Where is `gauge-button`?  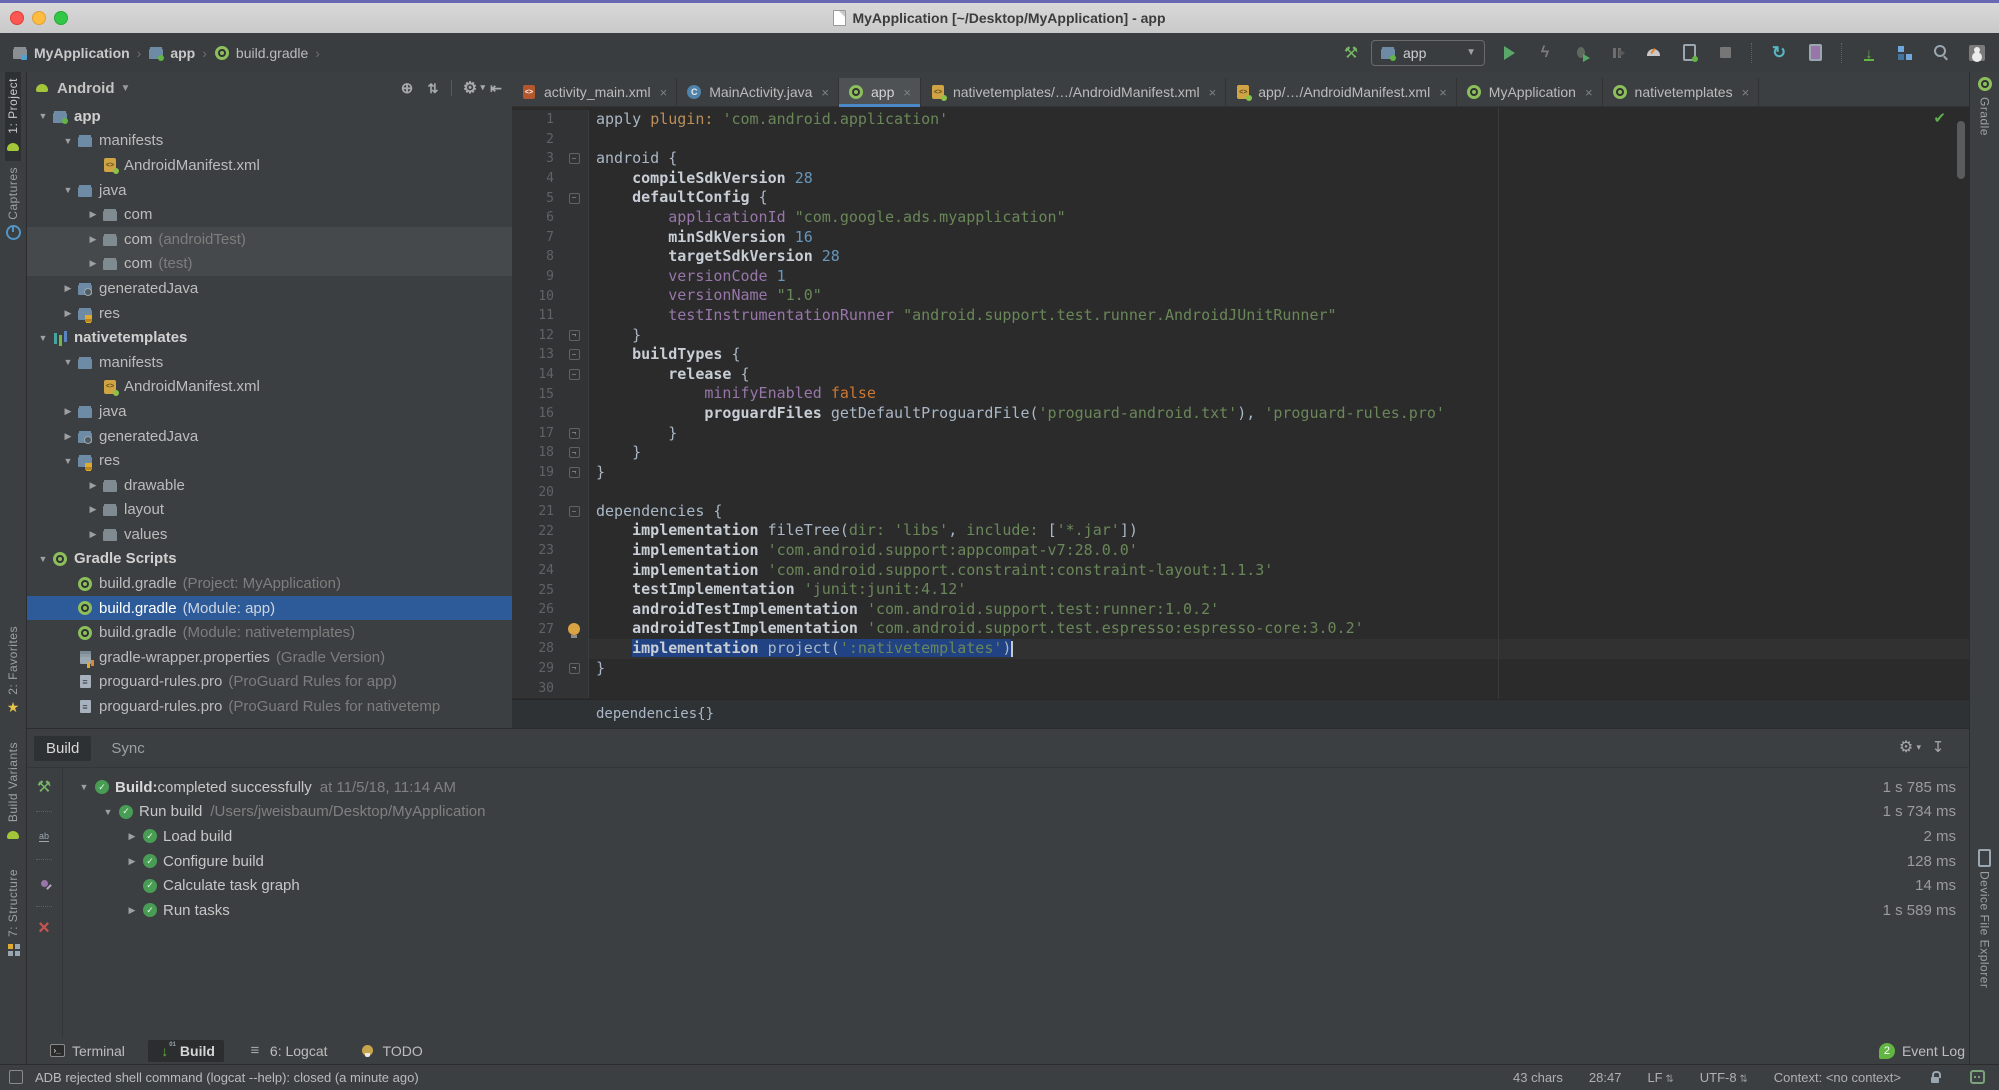 gauge-button is located at coordinates (1653, 53).